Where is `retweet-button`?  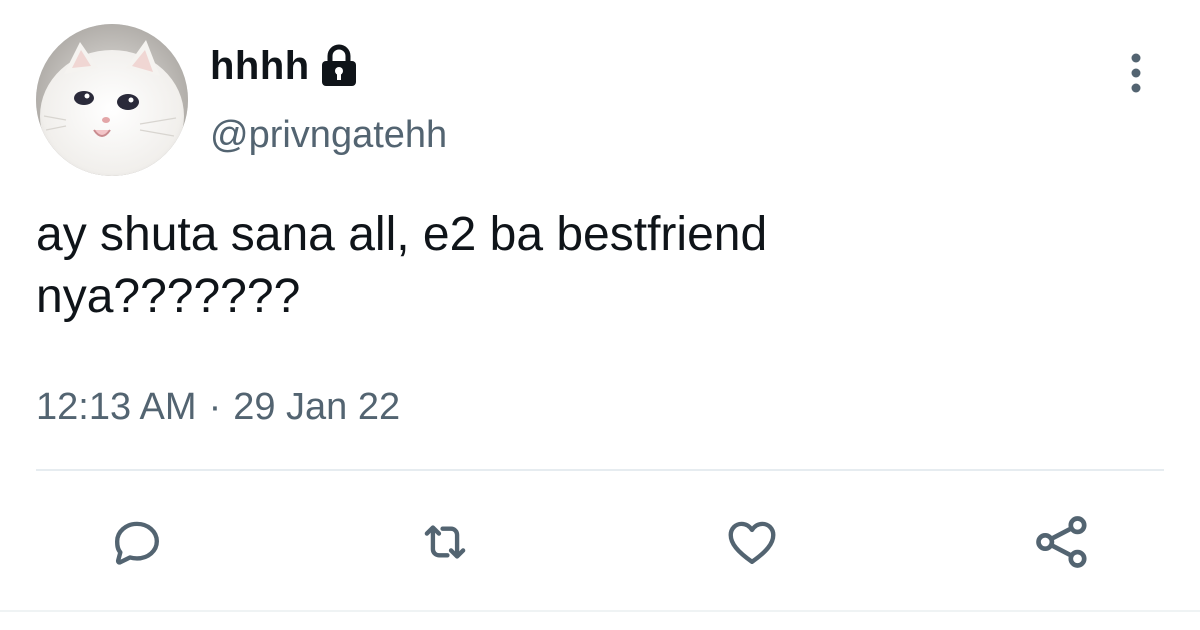 retweet-button is located at coordinates (445, 542).